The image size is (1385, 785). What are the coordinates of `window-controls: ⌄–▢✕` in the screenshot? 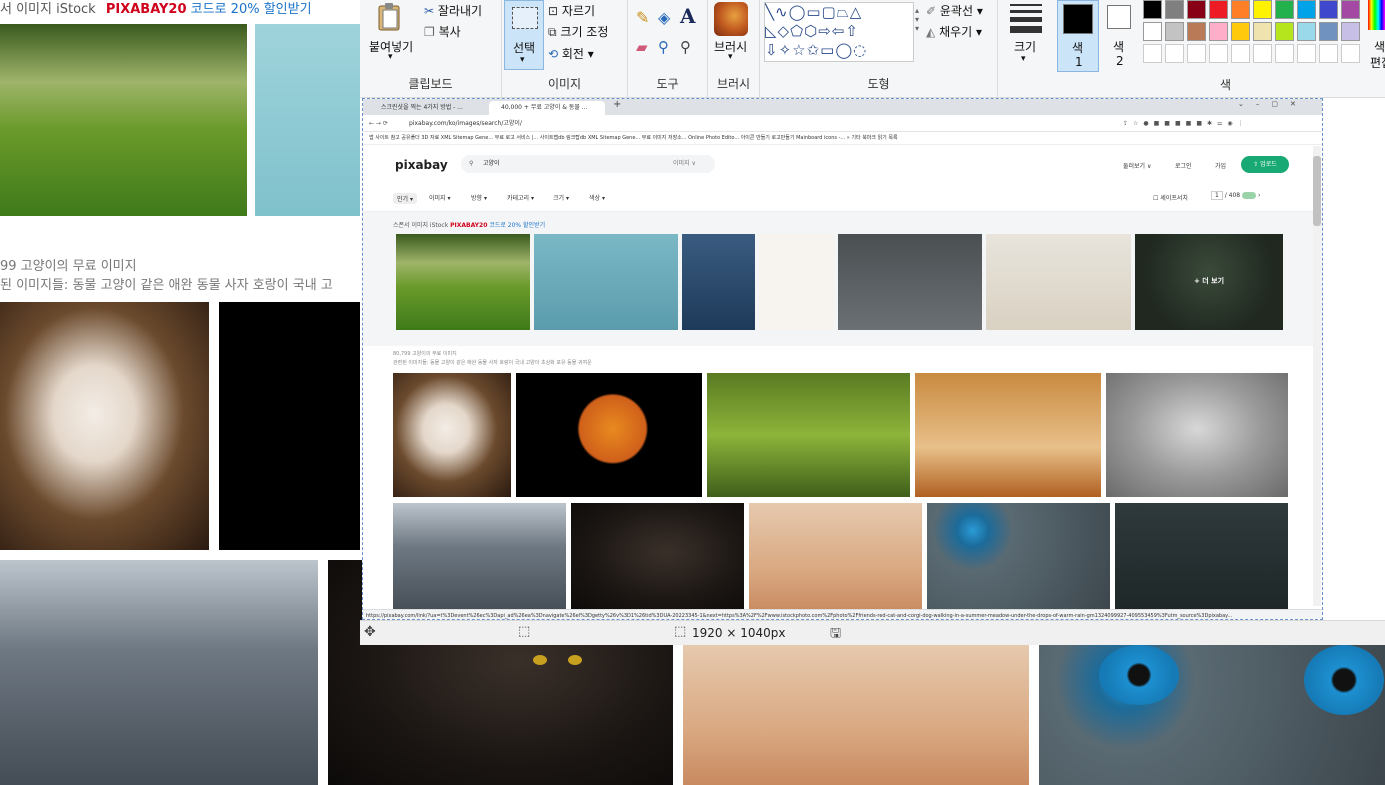 It's located at (1273, 104).